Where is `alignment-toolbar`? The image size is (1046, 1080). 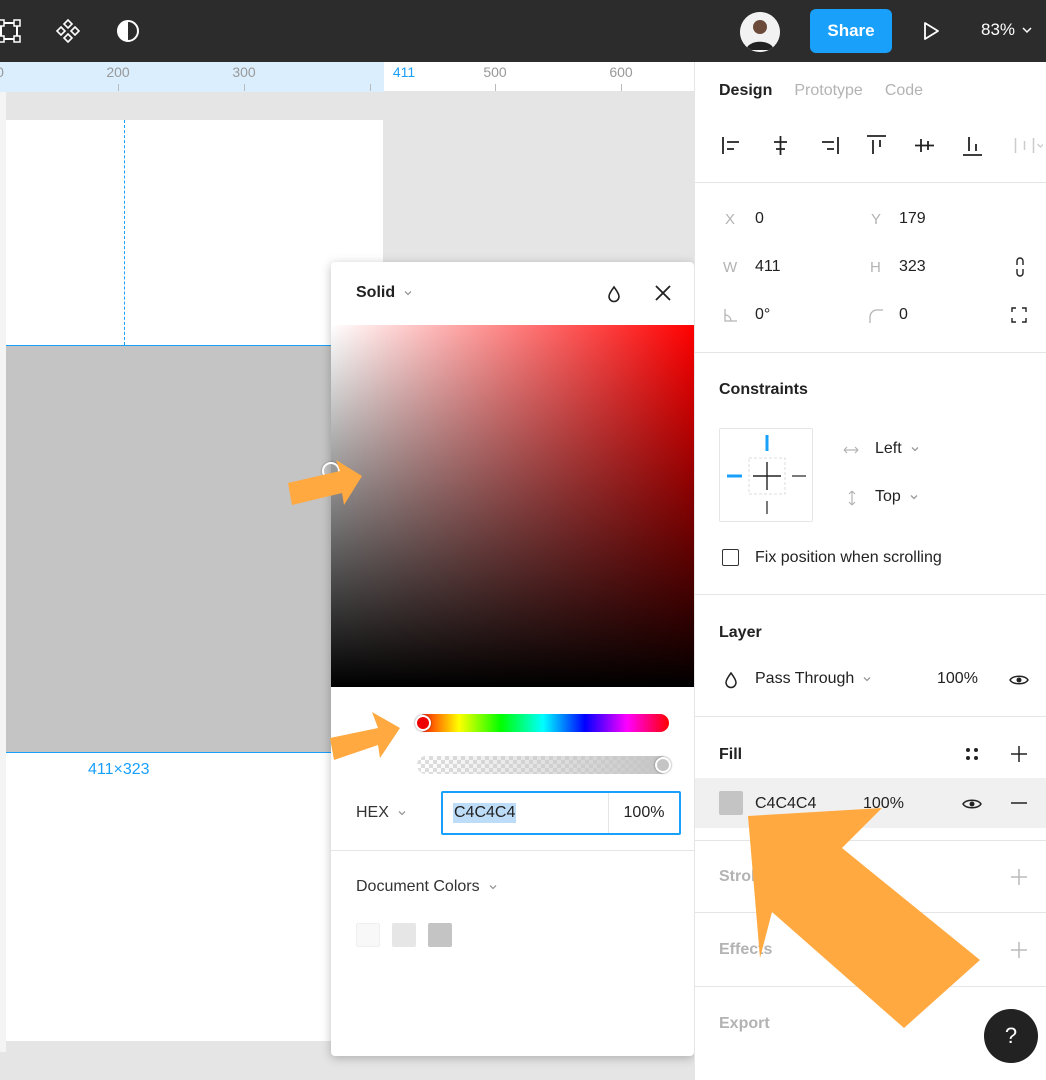
alignment-toolbar is located at coordinates (881, 145).